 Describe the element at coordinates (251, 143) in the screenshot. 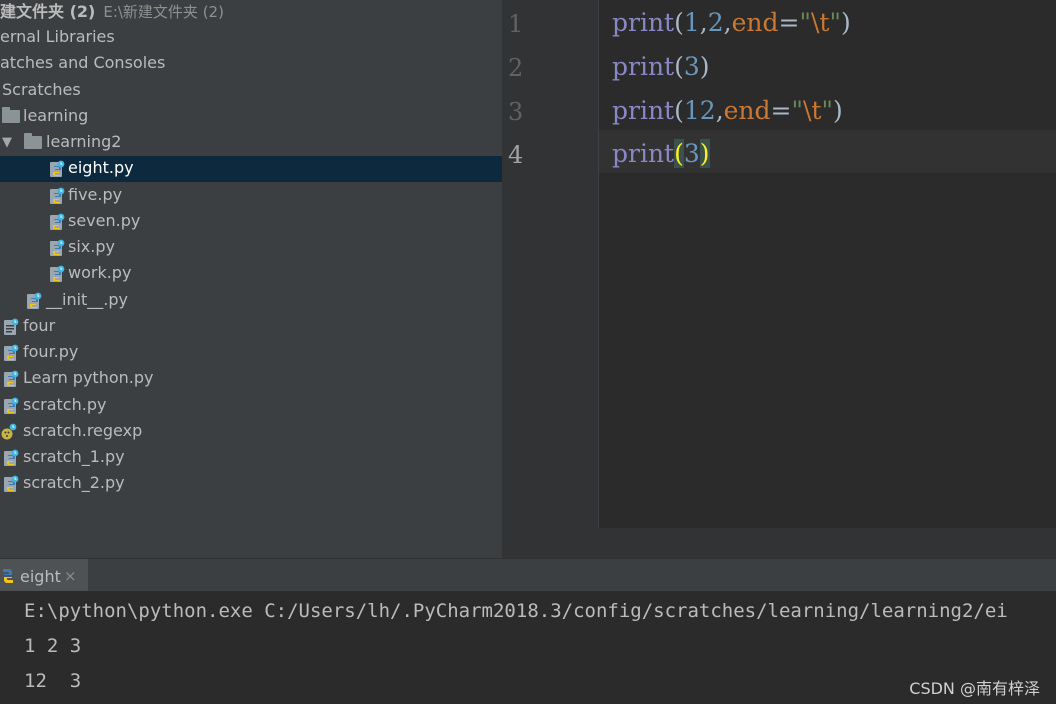

I see `tree-item-folder-learning2: ▼ learning2` at that location.